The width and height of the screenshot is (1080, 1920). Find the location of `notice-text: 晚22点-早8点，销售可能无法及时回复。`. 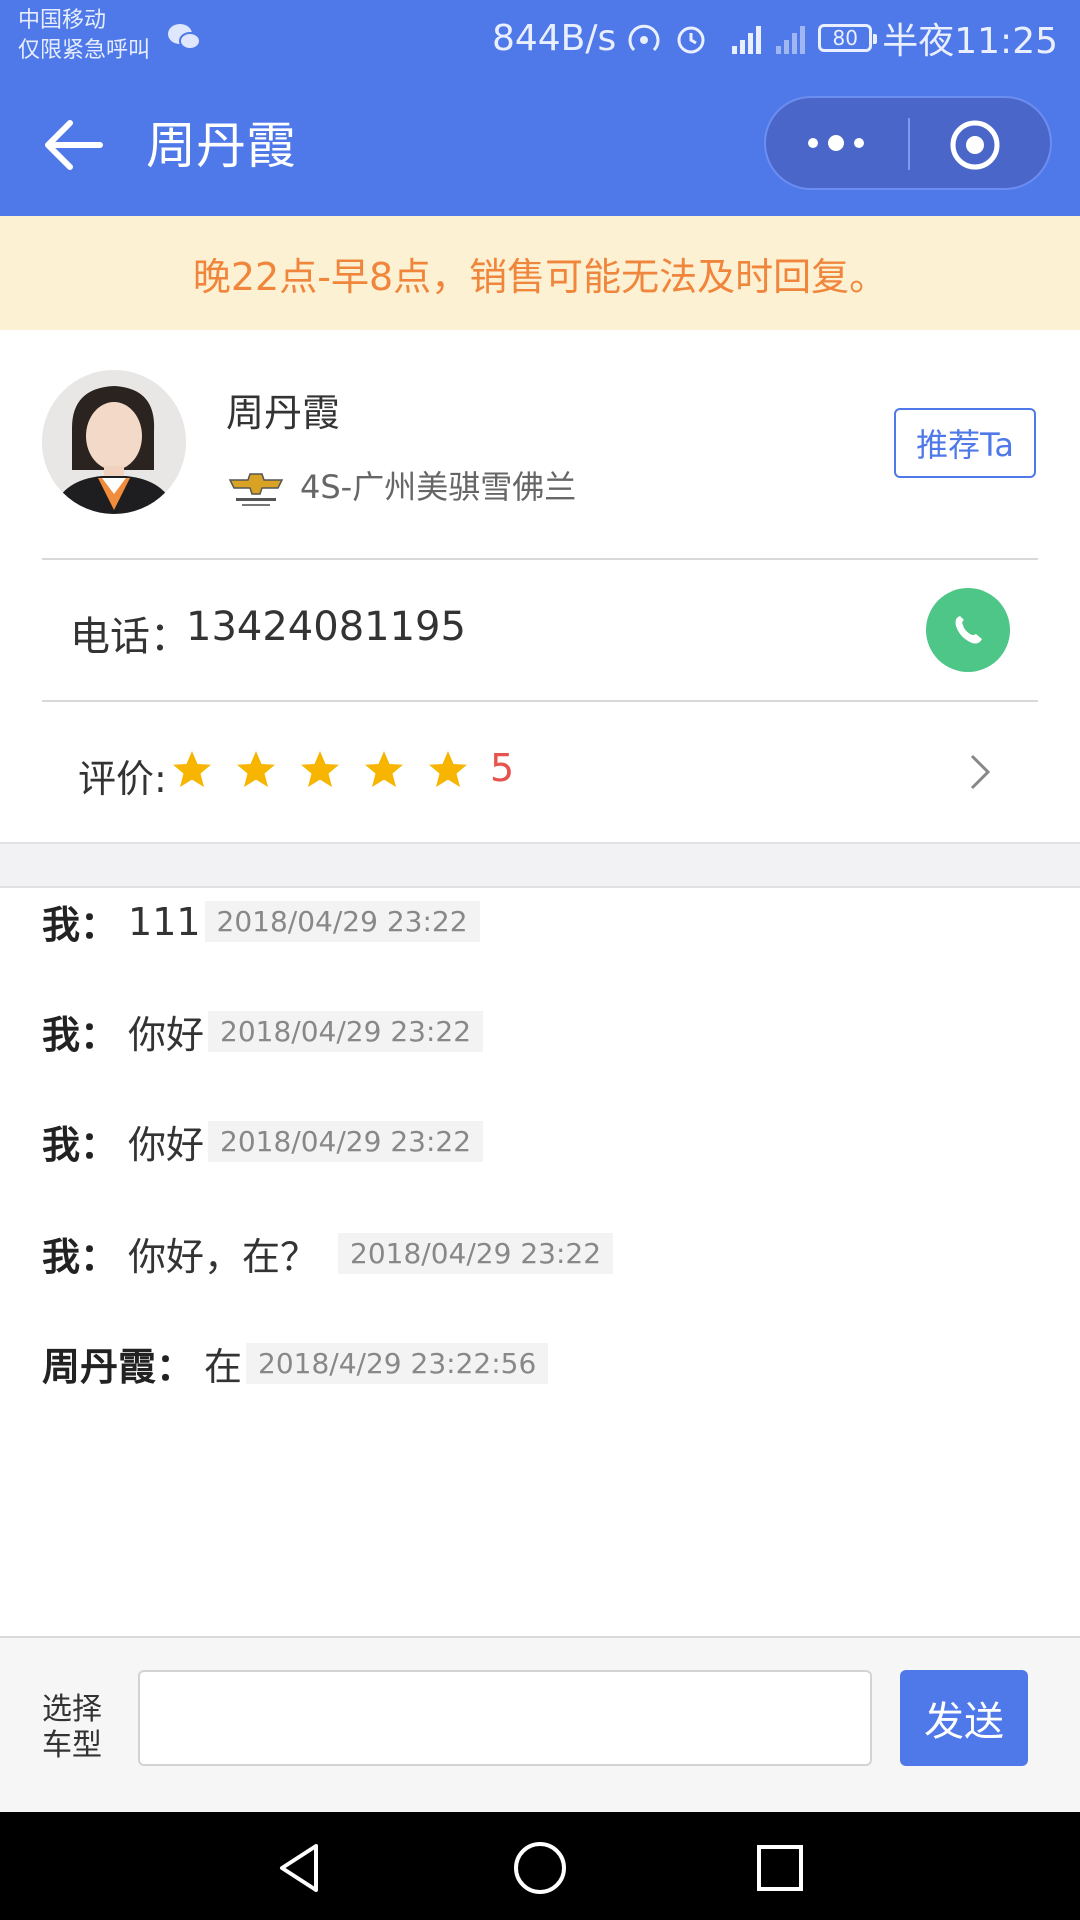

notice-text: 晚22点-早8点，销售可能无法及时回复。 is located at coordinates (540, 276).